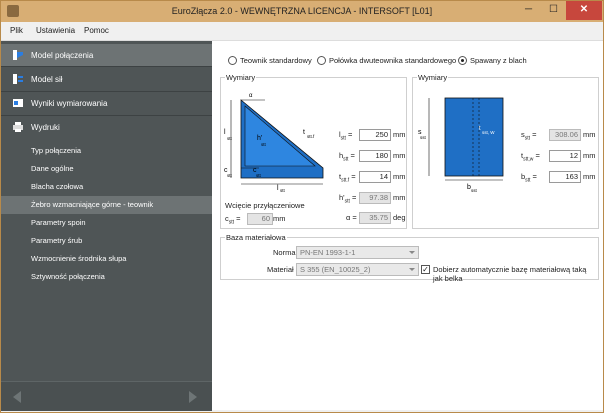 This screenshot has width=604, height=413. Describe the element at coordinates (280, 269) in the screenshot. I see `material-label: Materiał` at that location.